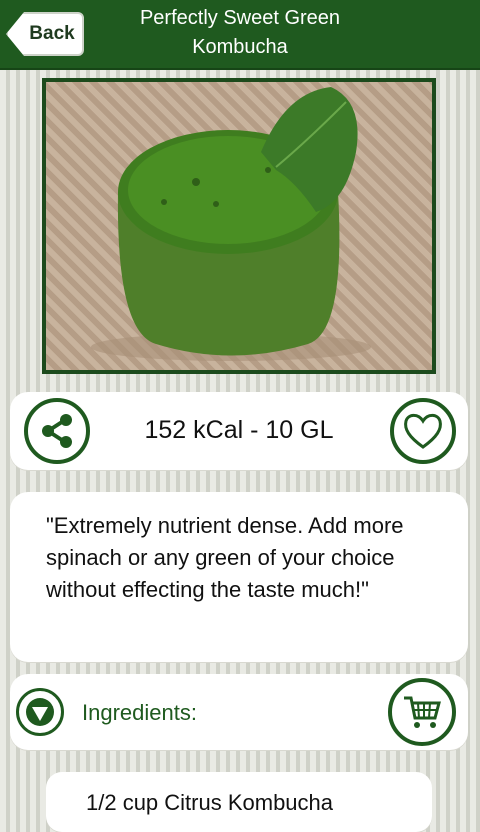  What do you see at coordinates (210, 802) in the screenshot?
I see `ingredient-item: 1/2 cup Citrus Kombucha` at bounding box center [210, 802].